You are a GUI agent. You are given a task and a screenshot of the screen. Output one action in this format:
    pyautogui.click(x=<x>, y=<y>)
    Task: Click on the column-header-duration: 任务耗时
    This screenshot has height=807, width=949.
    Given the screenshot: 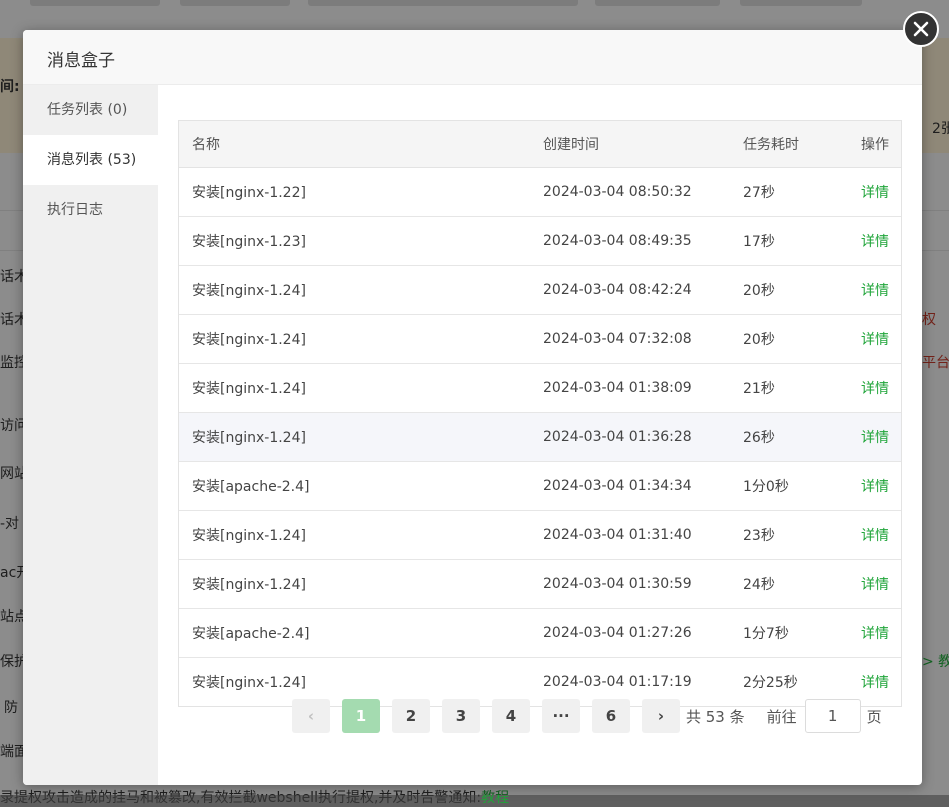 What is the action you would take?
    pyautogui.click(x=789, y=144)
    